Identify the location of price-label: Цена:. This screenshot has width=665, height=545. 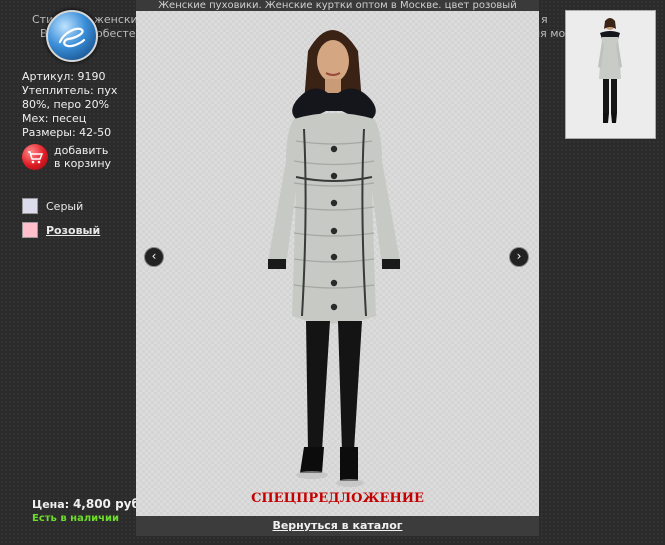
(51, 504).